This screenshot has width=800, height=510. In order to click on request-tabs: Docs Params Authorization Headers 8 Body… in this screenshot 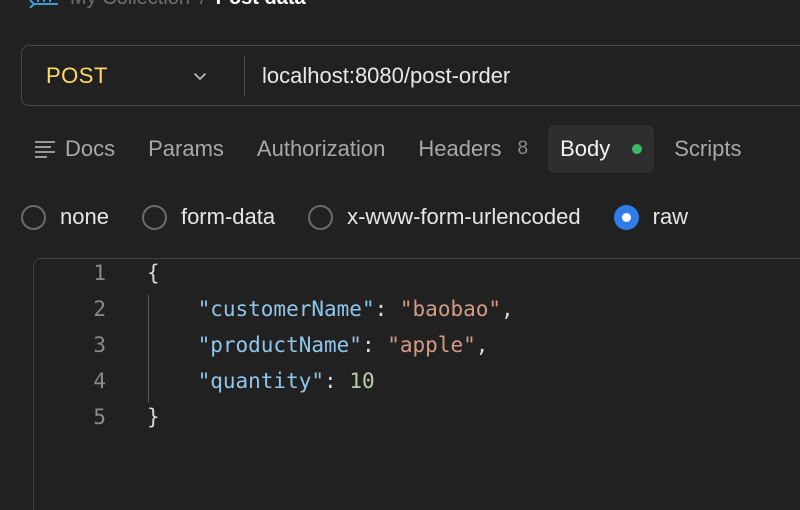, I will do `click(400, 149)`.